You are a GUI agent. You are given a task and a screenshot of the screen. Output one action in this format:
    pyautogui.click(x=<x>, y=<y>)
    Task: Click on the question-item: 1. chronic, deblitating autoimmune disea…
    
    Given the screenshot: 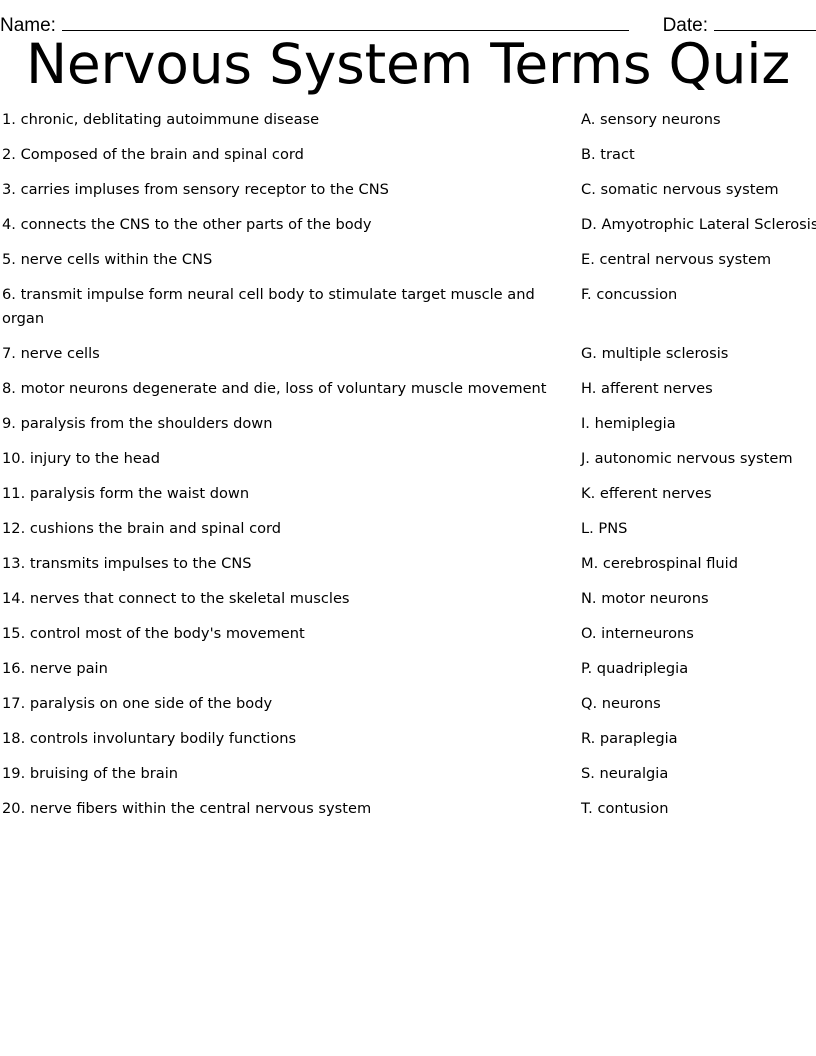 What is the action you would take?
    pyautogui.click(x=161, y=119)
    